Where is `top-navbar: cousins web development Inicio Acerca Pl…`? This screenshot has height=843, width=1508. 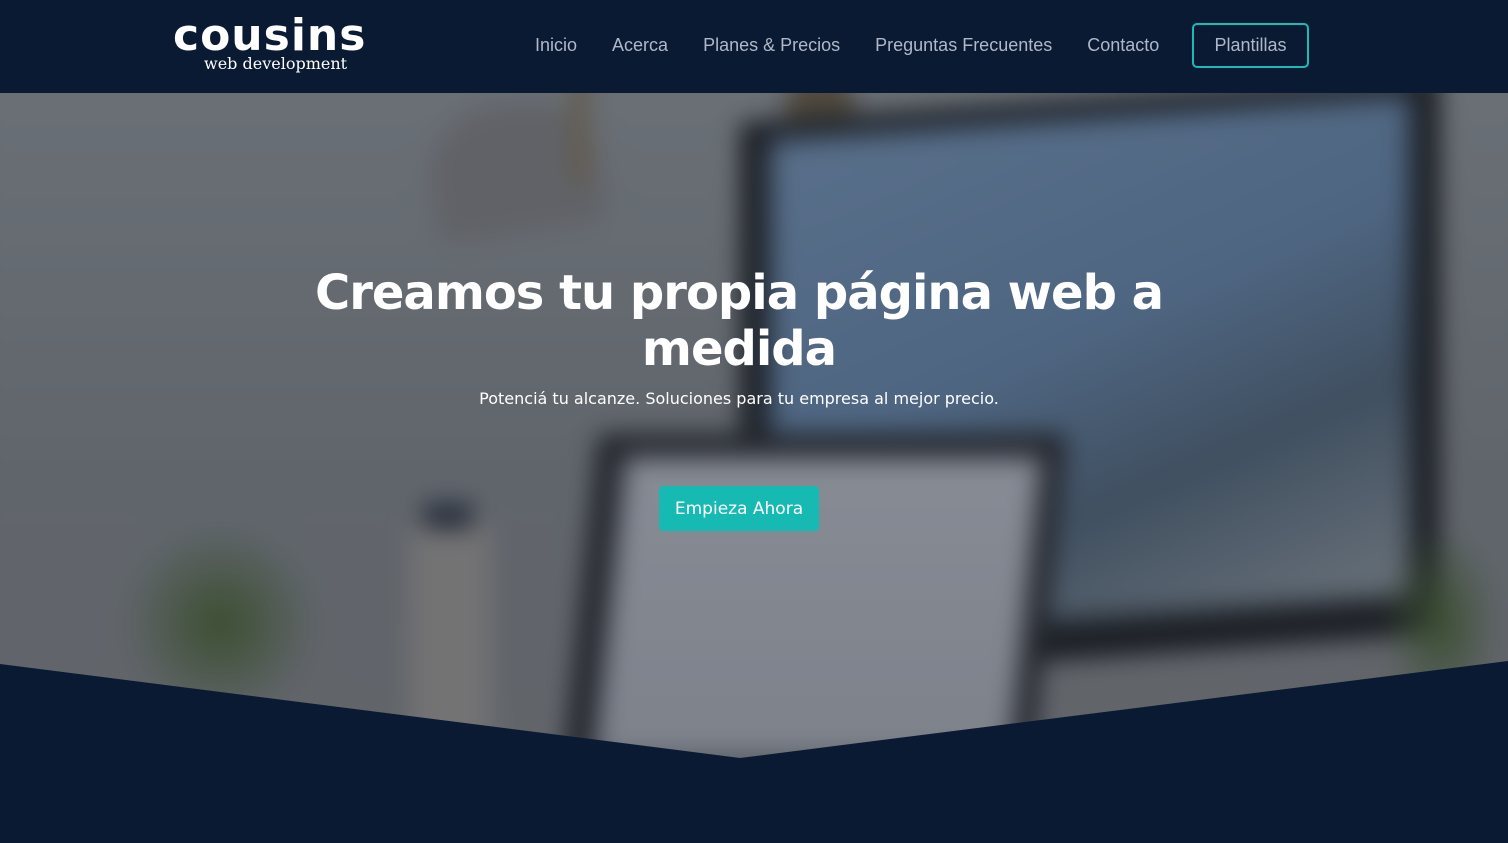
top-navbar: cousins web development Inicio Acerca Pl… is located at coordinates (754, 46).